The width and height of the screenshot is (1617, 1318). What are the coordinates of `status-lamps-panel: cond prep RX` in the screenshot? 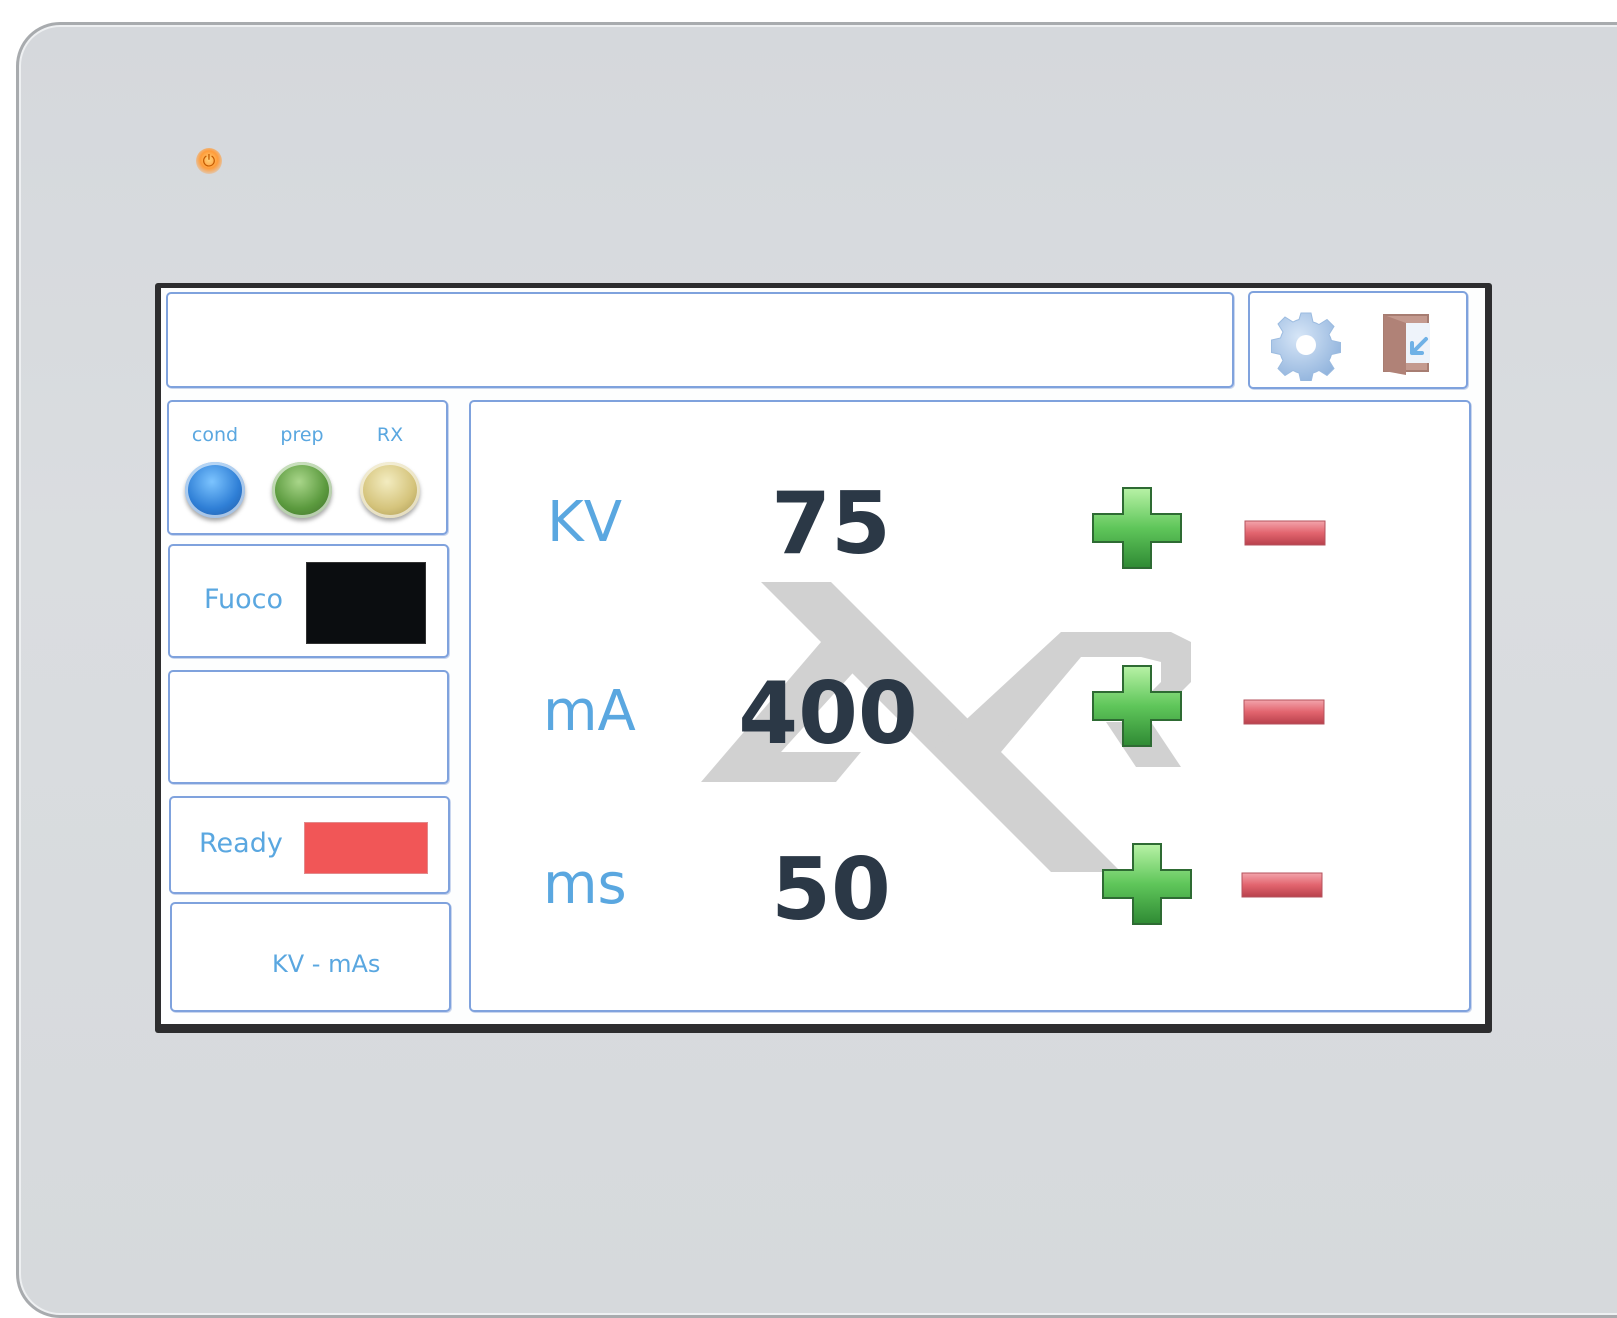 It's located at (307, 467).